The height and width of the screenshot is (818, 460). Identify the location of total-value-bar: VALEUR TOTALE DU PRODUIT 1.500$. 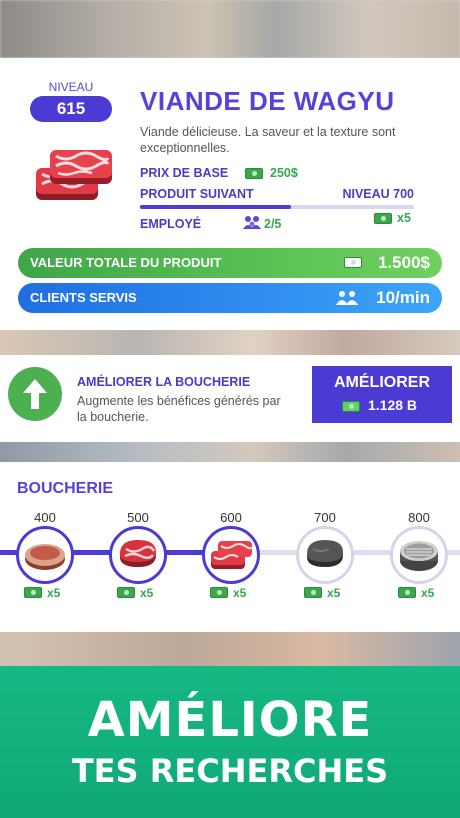
(230, 263).